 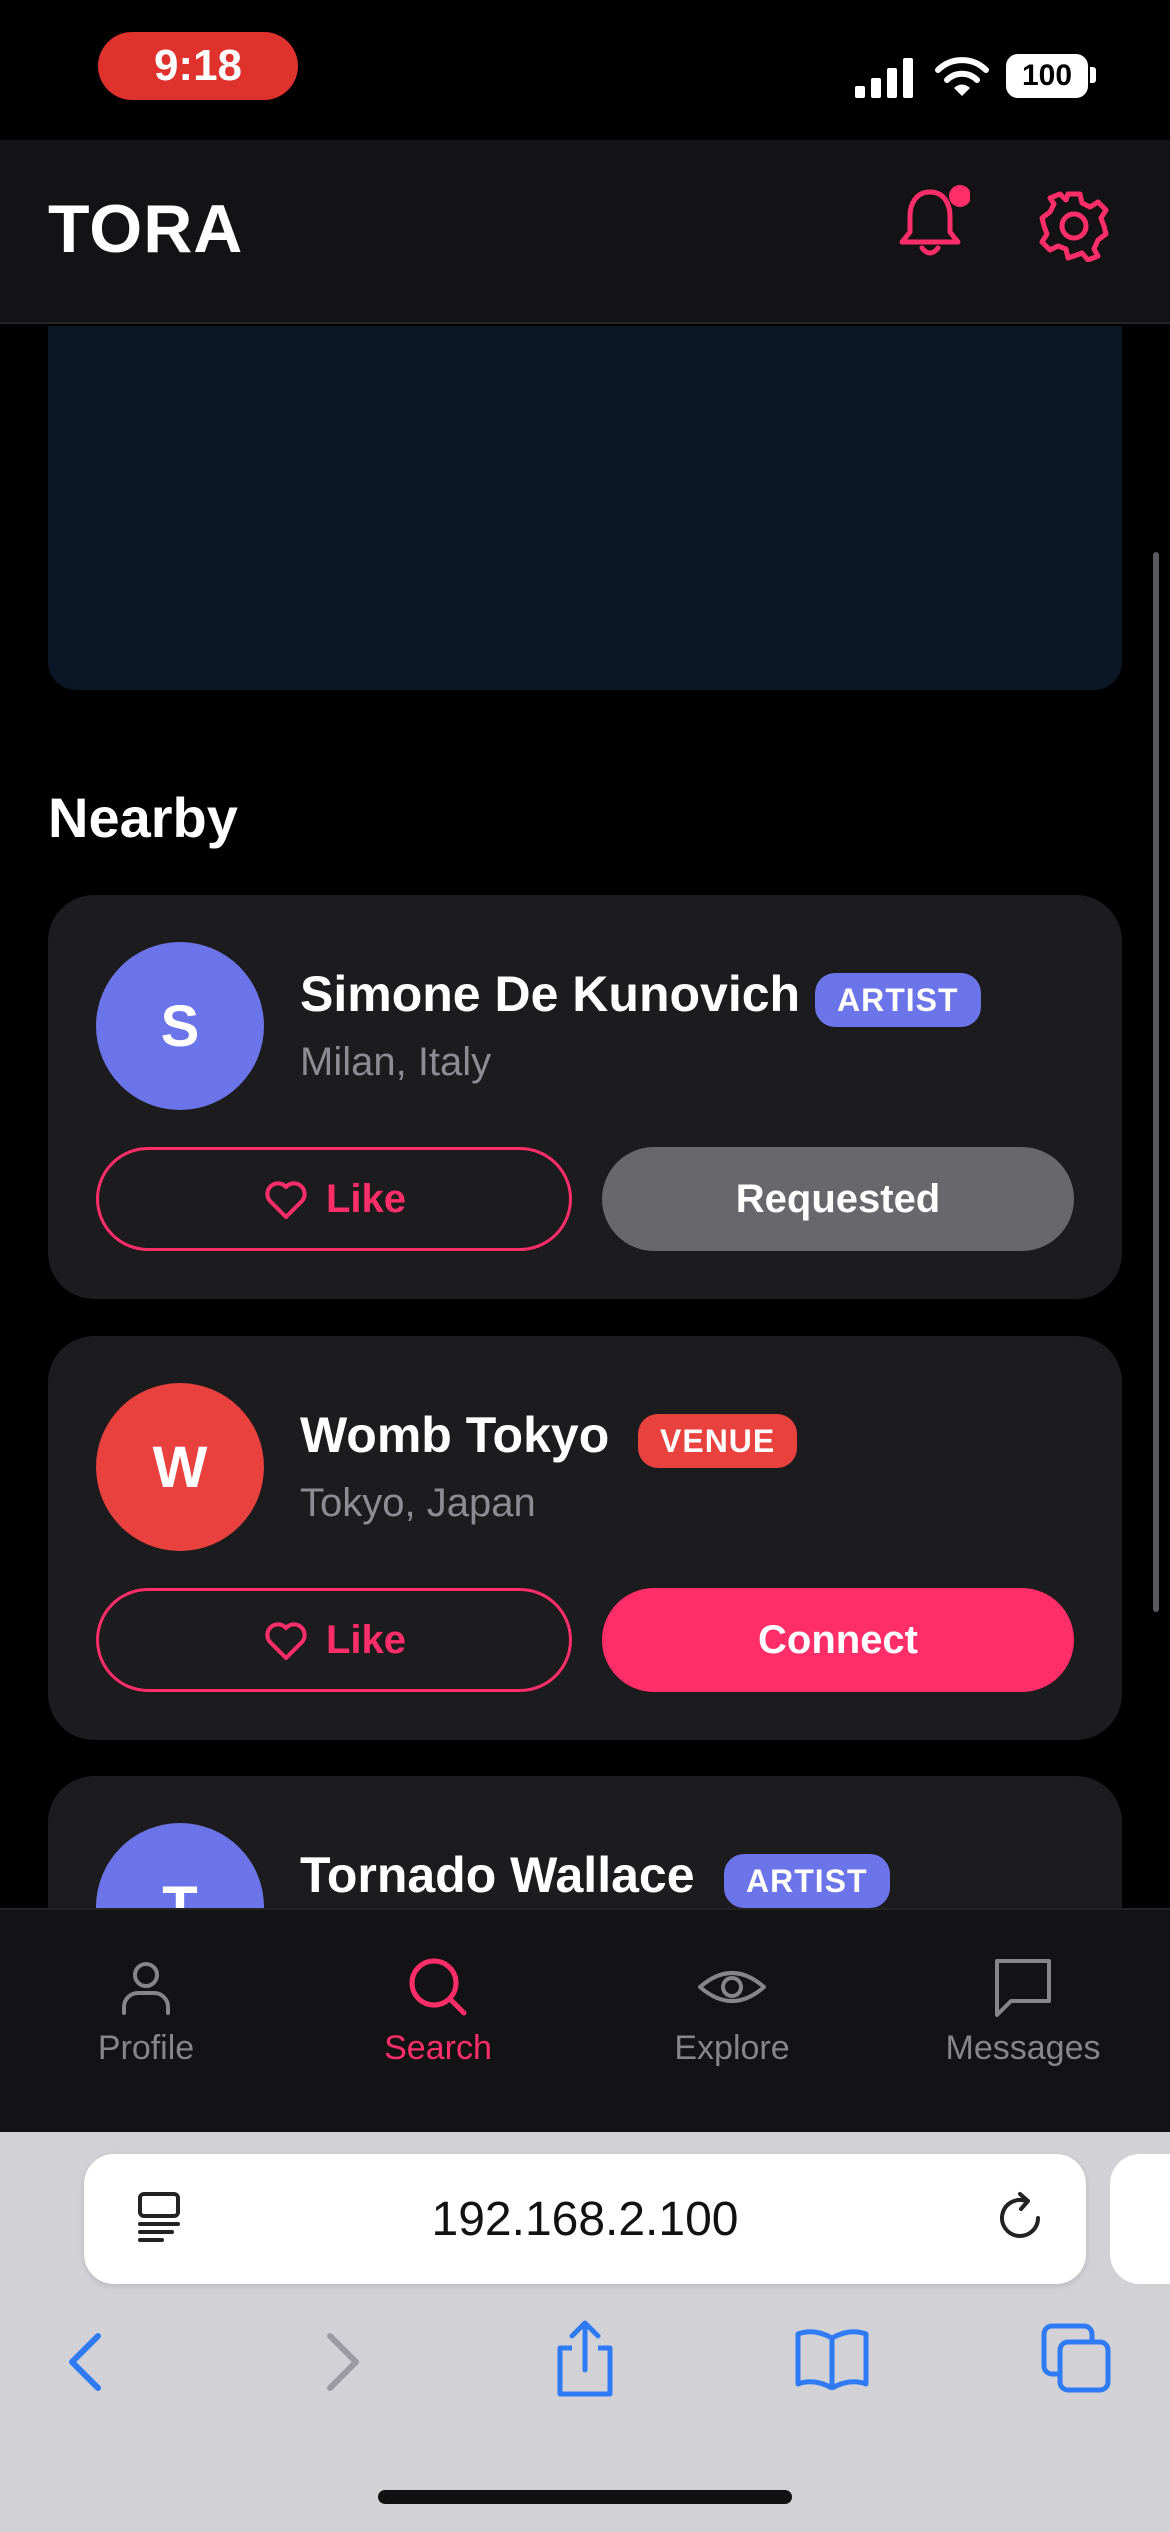 I want to click on eye-icon, so click(x=732, y=1987).